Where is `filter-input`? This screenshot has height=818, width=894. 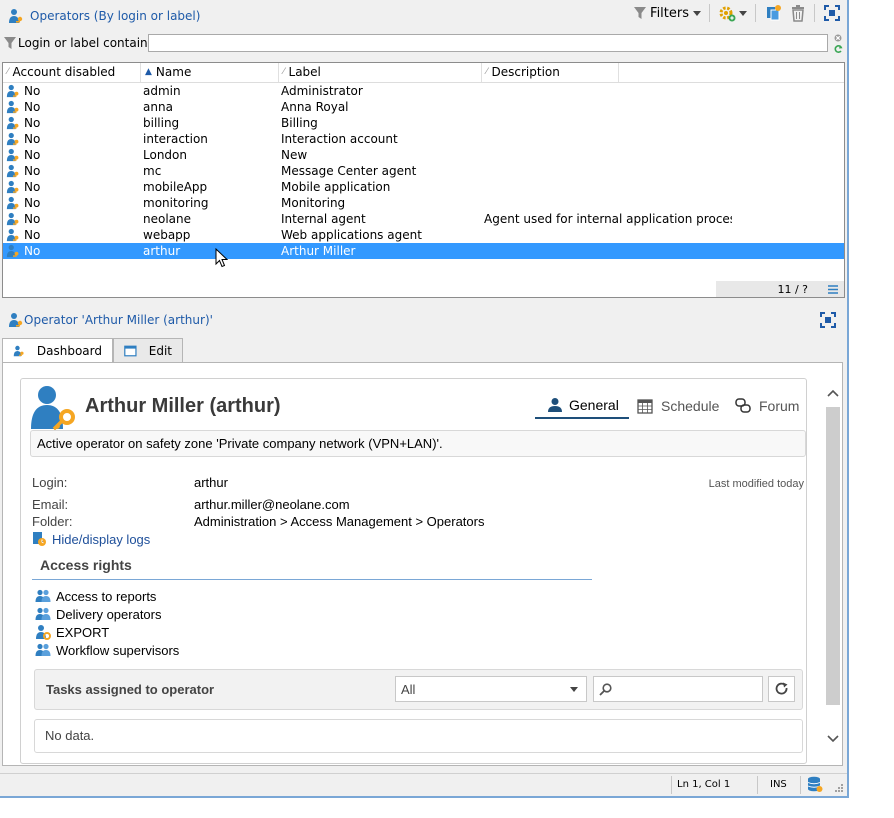
filter-input is located at coordinates (488, 43).